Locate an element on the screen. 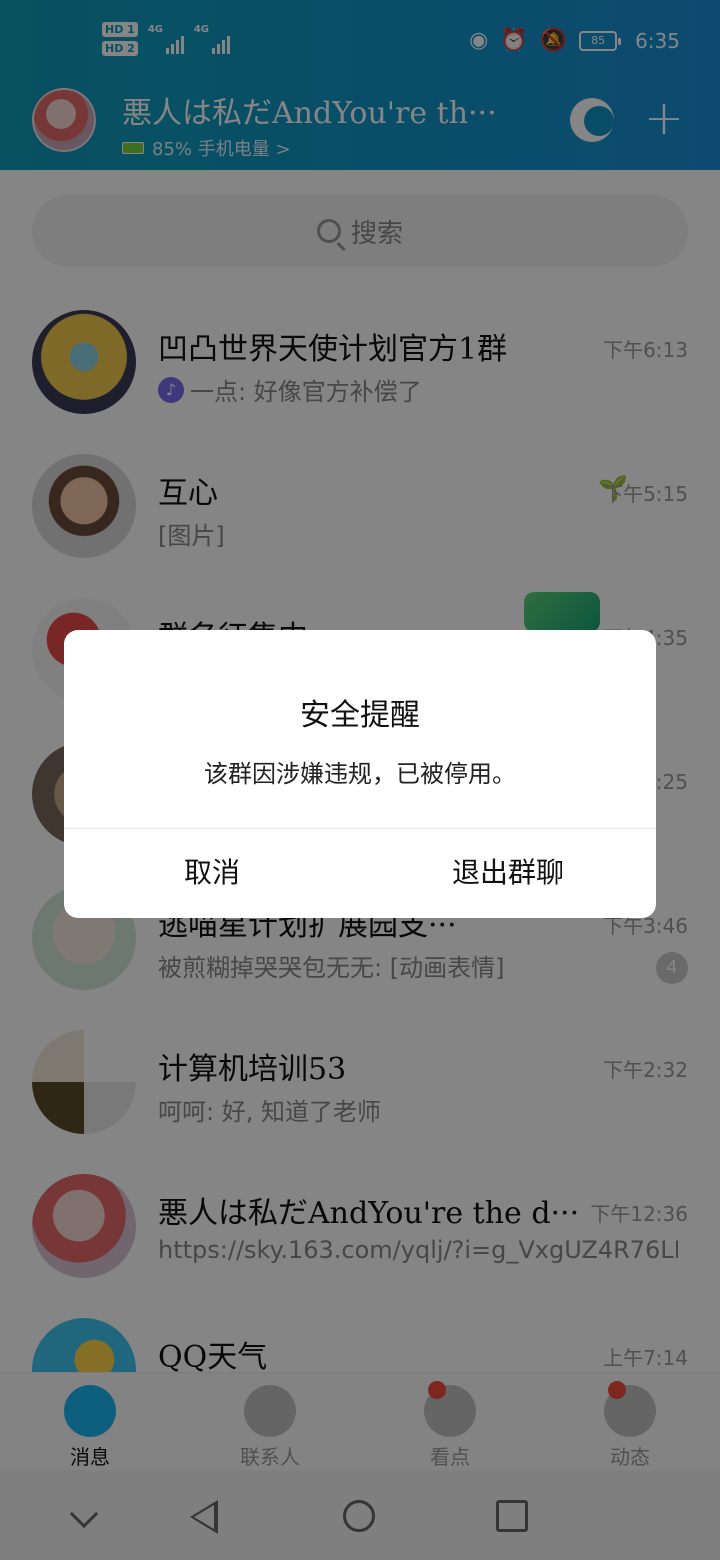  dialog-message: 该群因涉嫌违规，已被停用。 is located at coordinates (360, 774).